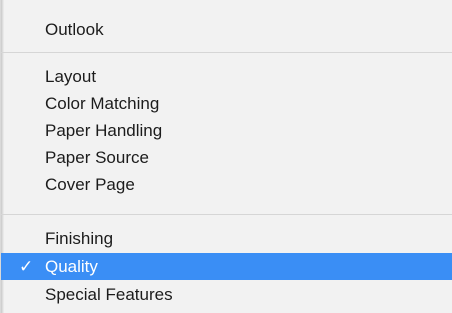  I want to click on menu-item-label: Outlook, so click(74, 29).